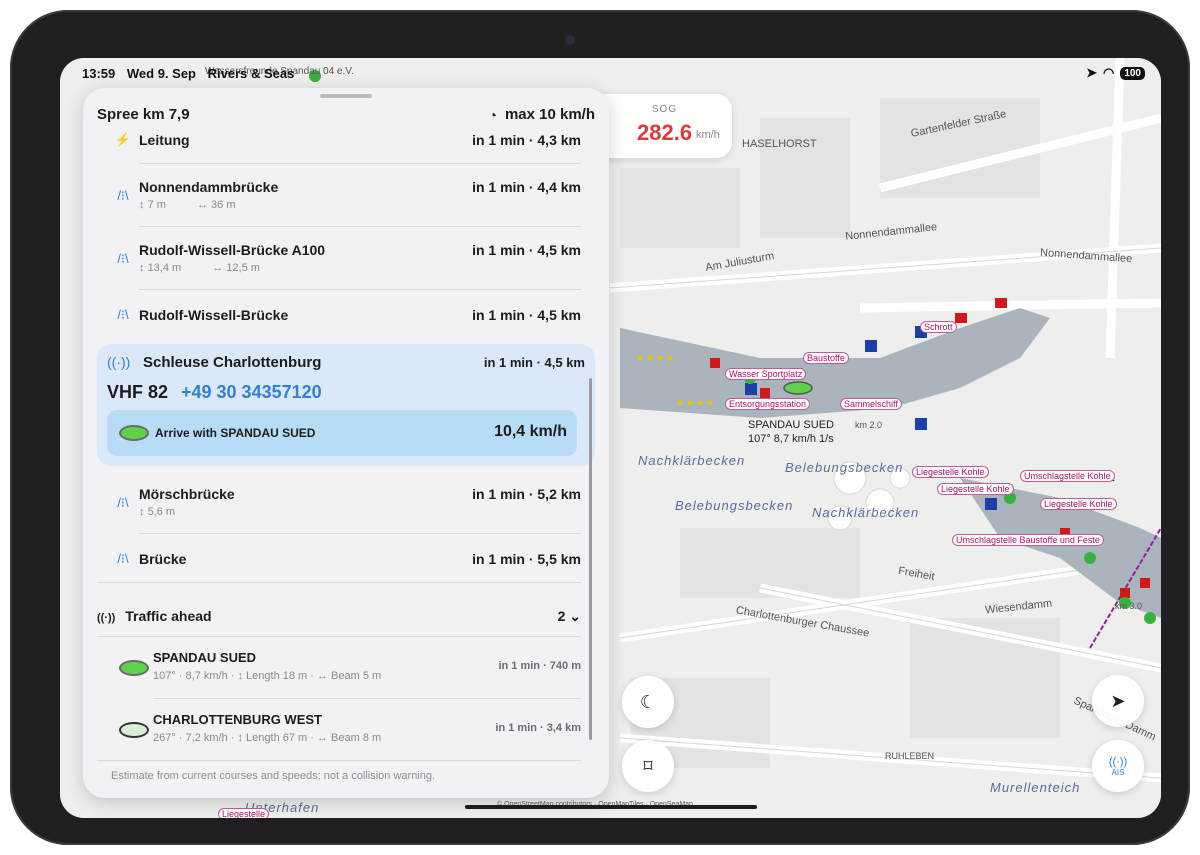 This screenshot has width=1200, height=855. Describe the element at coordinates (187, 494) in the screenshot. I see `item-name: Mörschbrücke` at that location.